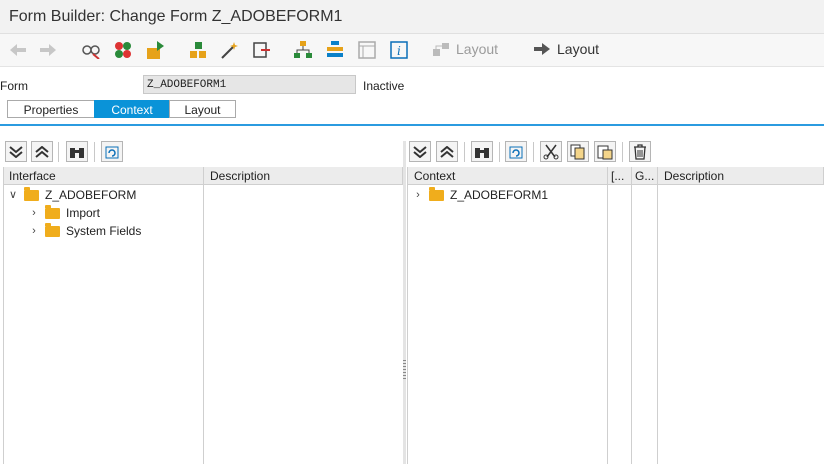 This screenshot has width=824, height=464. I want to click on scissors-icon, so click(551, 151).